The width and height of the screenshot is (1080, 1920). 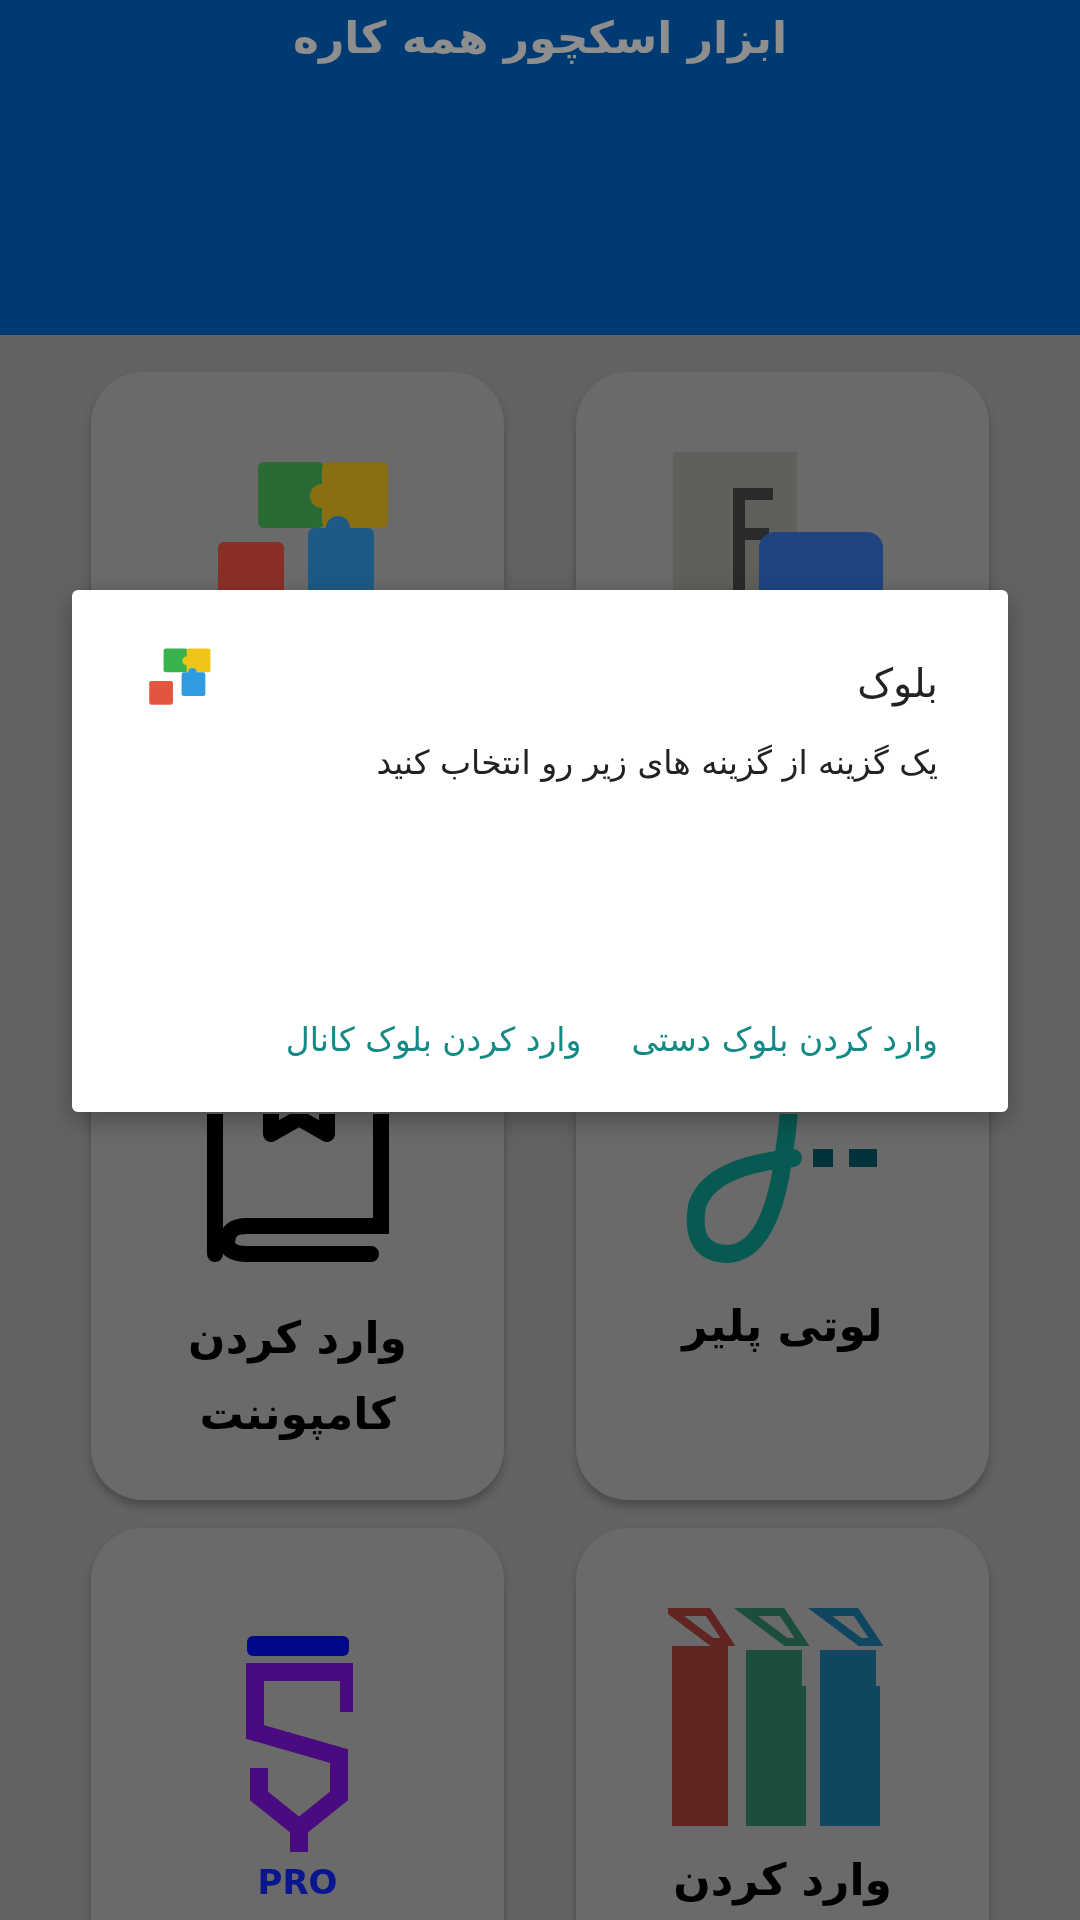 What do you see at coordinates (782, 1326) in the screenshot?
I see `card-label: لوتی پلیر` at bounding box center [782, 1326].